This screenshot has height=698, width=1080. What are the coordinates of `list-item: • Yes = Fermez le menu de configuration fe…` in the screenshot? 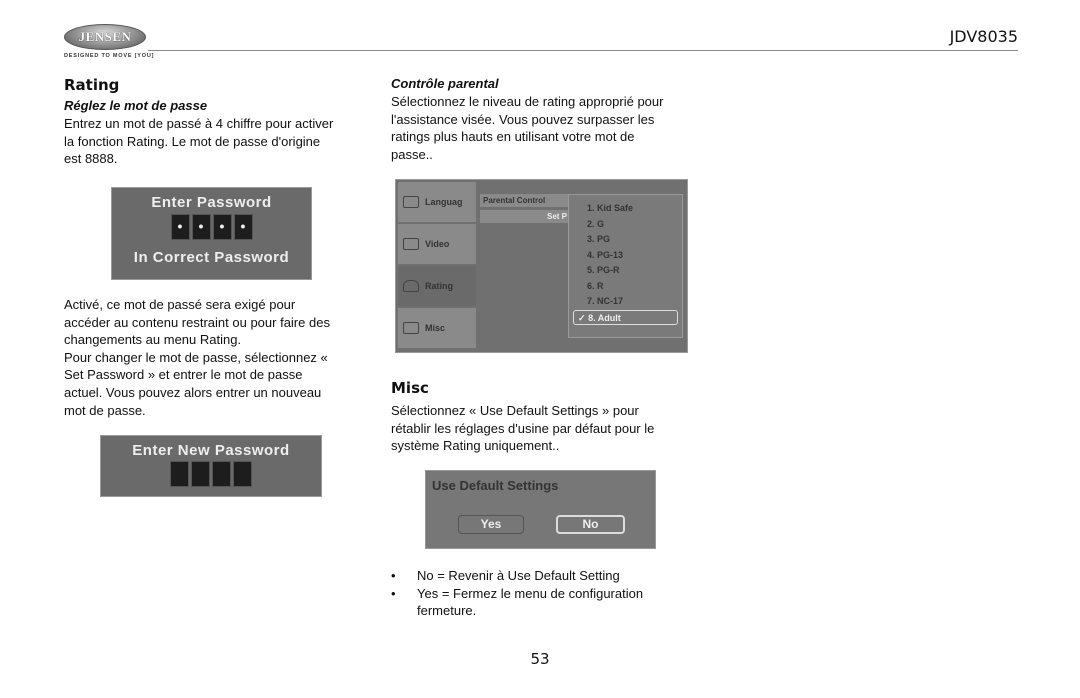 It's located at (517, 602).